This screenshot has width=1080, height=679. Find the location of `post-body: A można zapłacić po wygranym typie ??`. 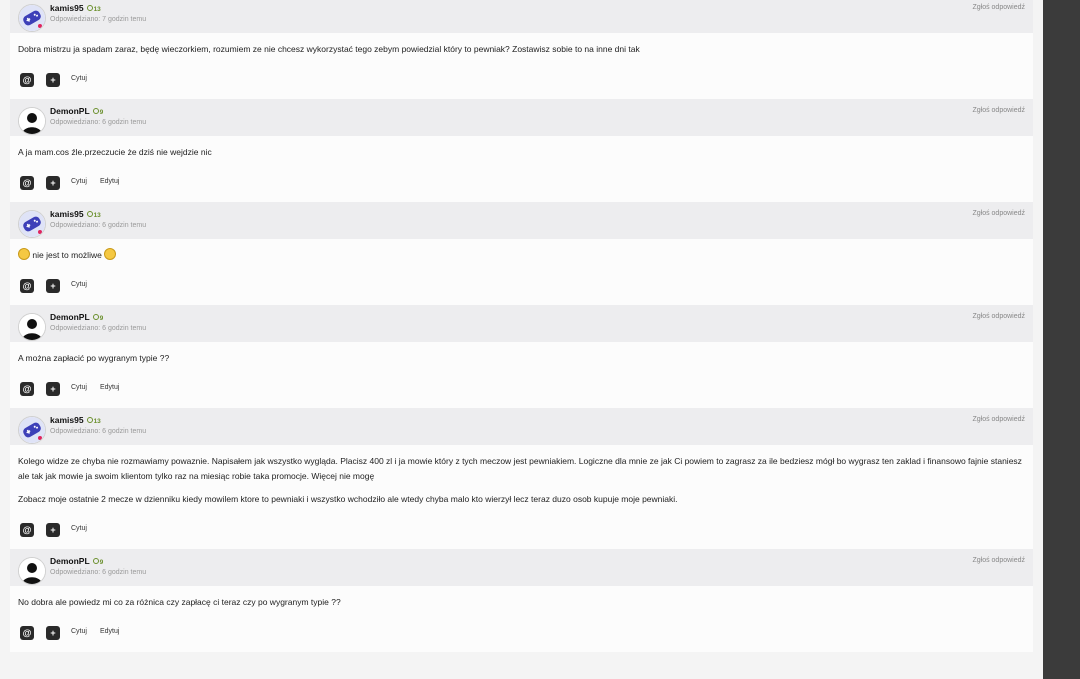

post-body: A można zapłacić po wygranym typie ?? is located at coordinates (521, 354).